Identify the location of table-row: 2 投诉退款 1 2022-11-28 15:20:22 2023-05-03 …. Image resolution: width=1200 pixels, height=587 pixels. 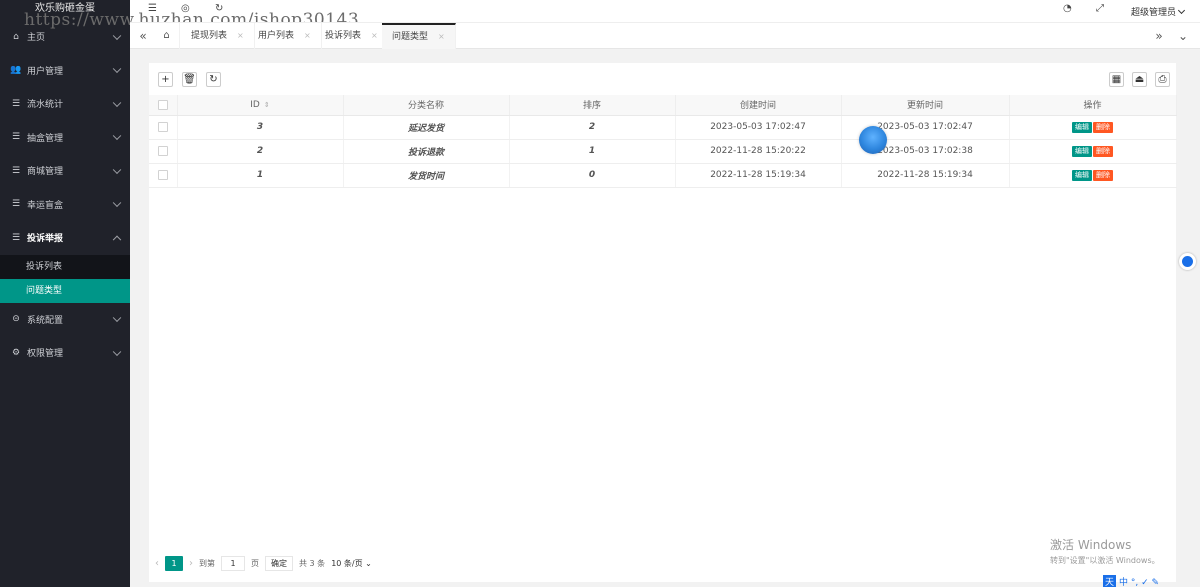
(663, 151).